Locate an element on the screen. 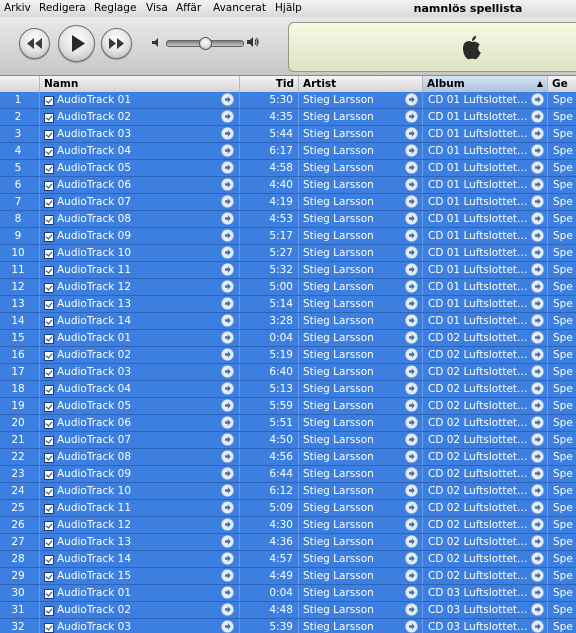 The width and height of the screenshot is (576, 633). menu-visa: Visa is located at coordinates (157, 8).